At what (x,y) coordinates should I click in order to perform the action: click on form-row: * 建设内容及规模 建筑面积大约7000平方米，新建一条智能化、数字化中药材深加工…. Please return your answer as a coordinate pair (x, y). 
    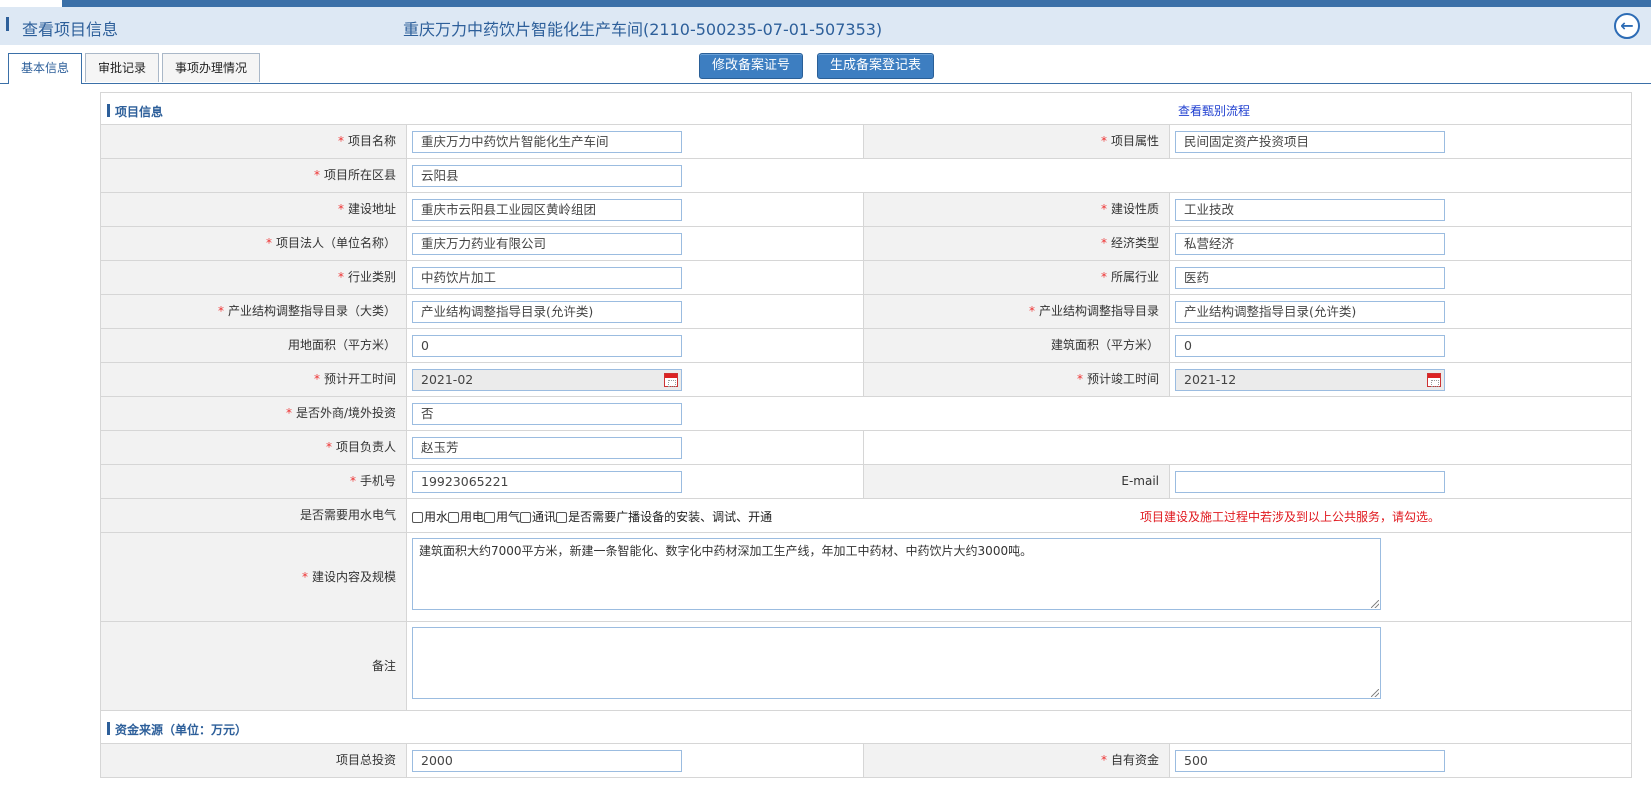
    Looking at the image, I should click on (866, 577).